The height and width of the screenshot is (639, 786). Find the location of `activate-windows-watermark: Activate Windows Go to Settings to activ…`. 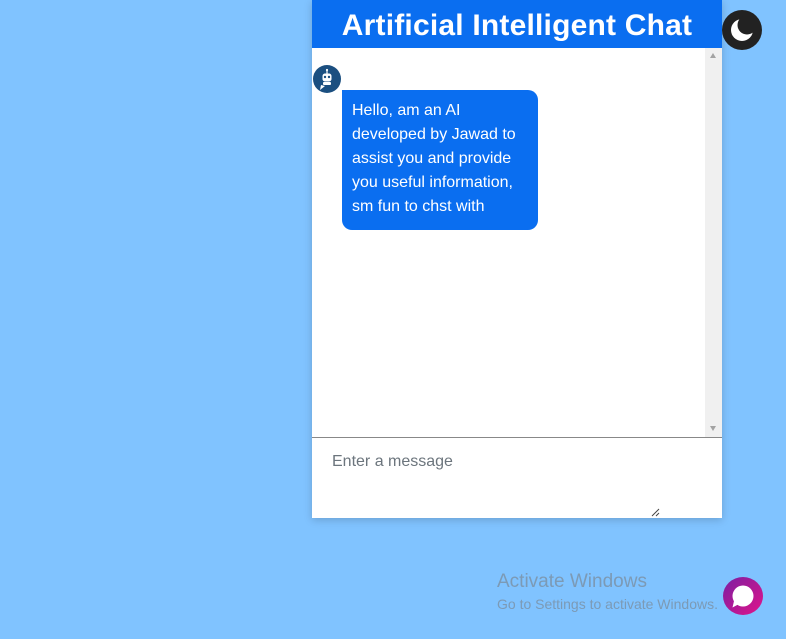

activate-windows-watermark: Activate Windows Go to Settings to activ… is located at coordinates (607, 593).